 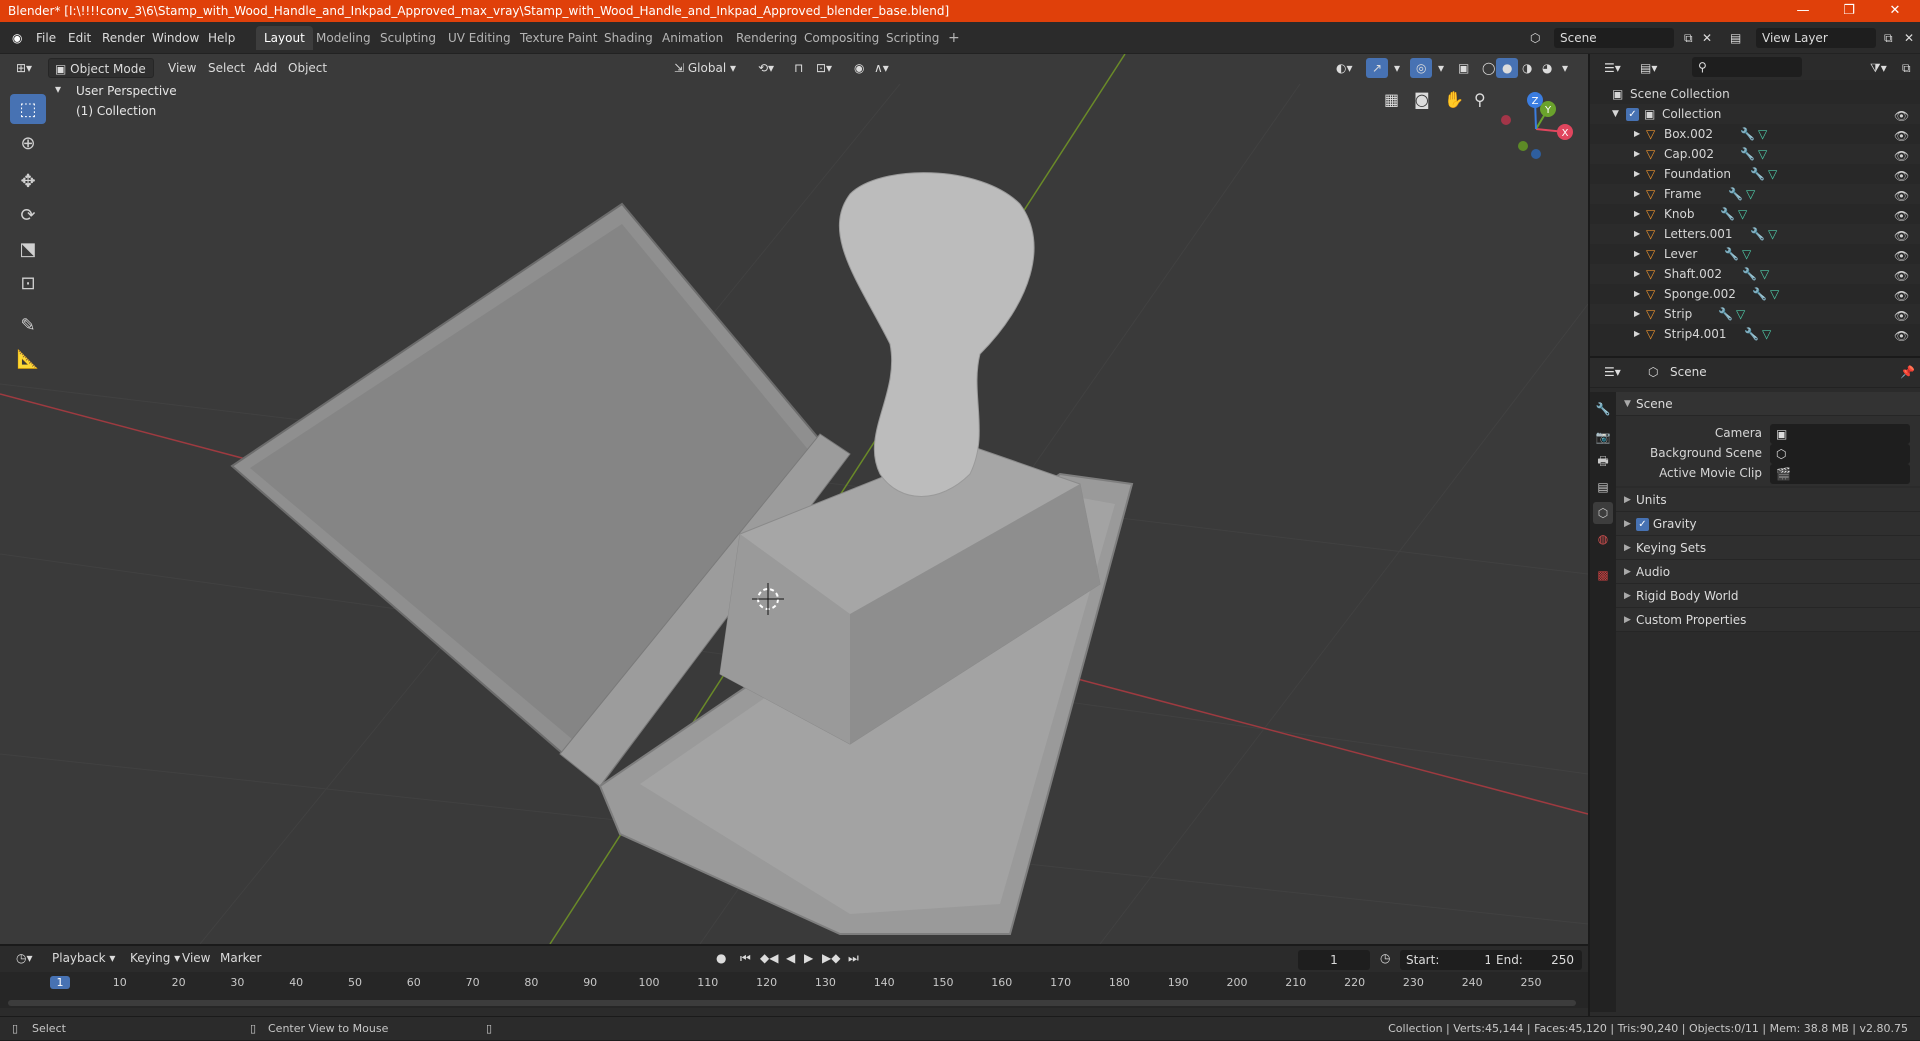 I want to click on outliner-object-row: ▶ ▽ Foundation 🔧 ▽ 👁, so click(x=1755, y=174).